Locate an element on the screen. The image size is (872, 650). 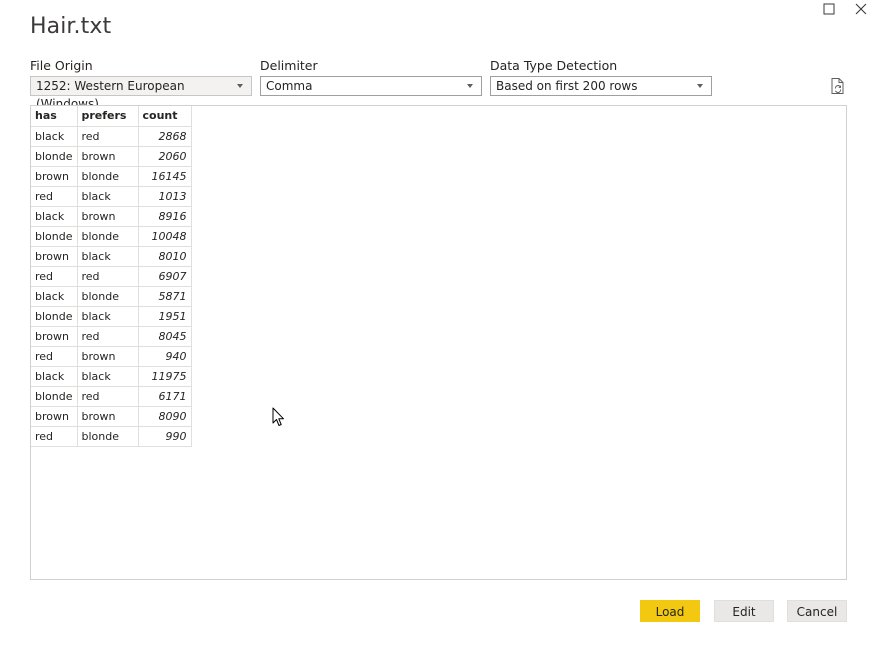
cell-count: 8916 is located at coordinates (164, 216).